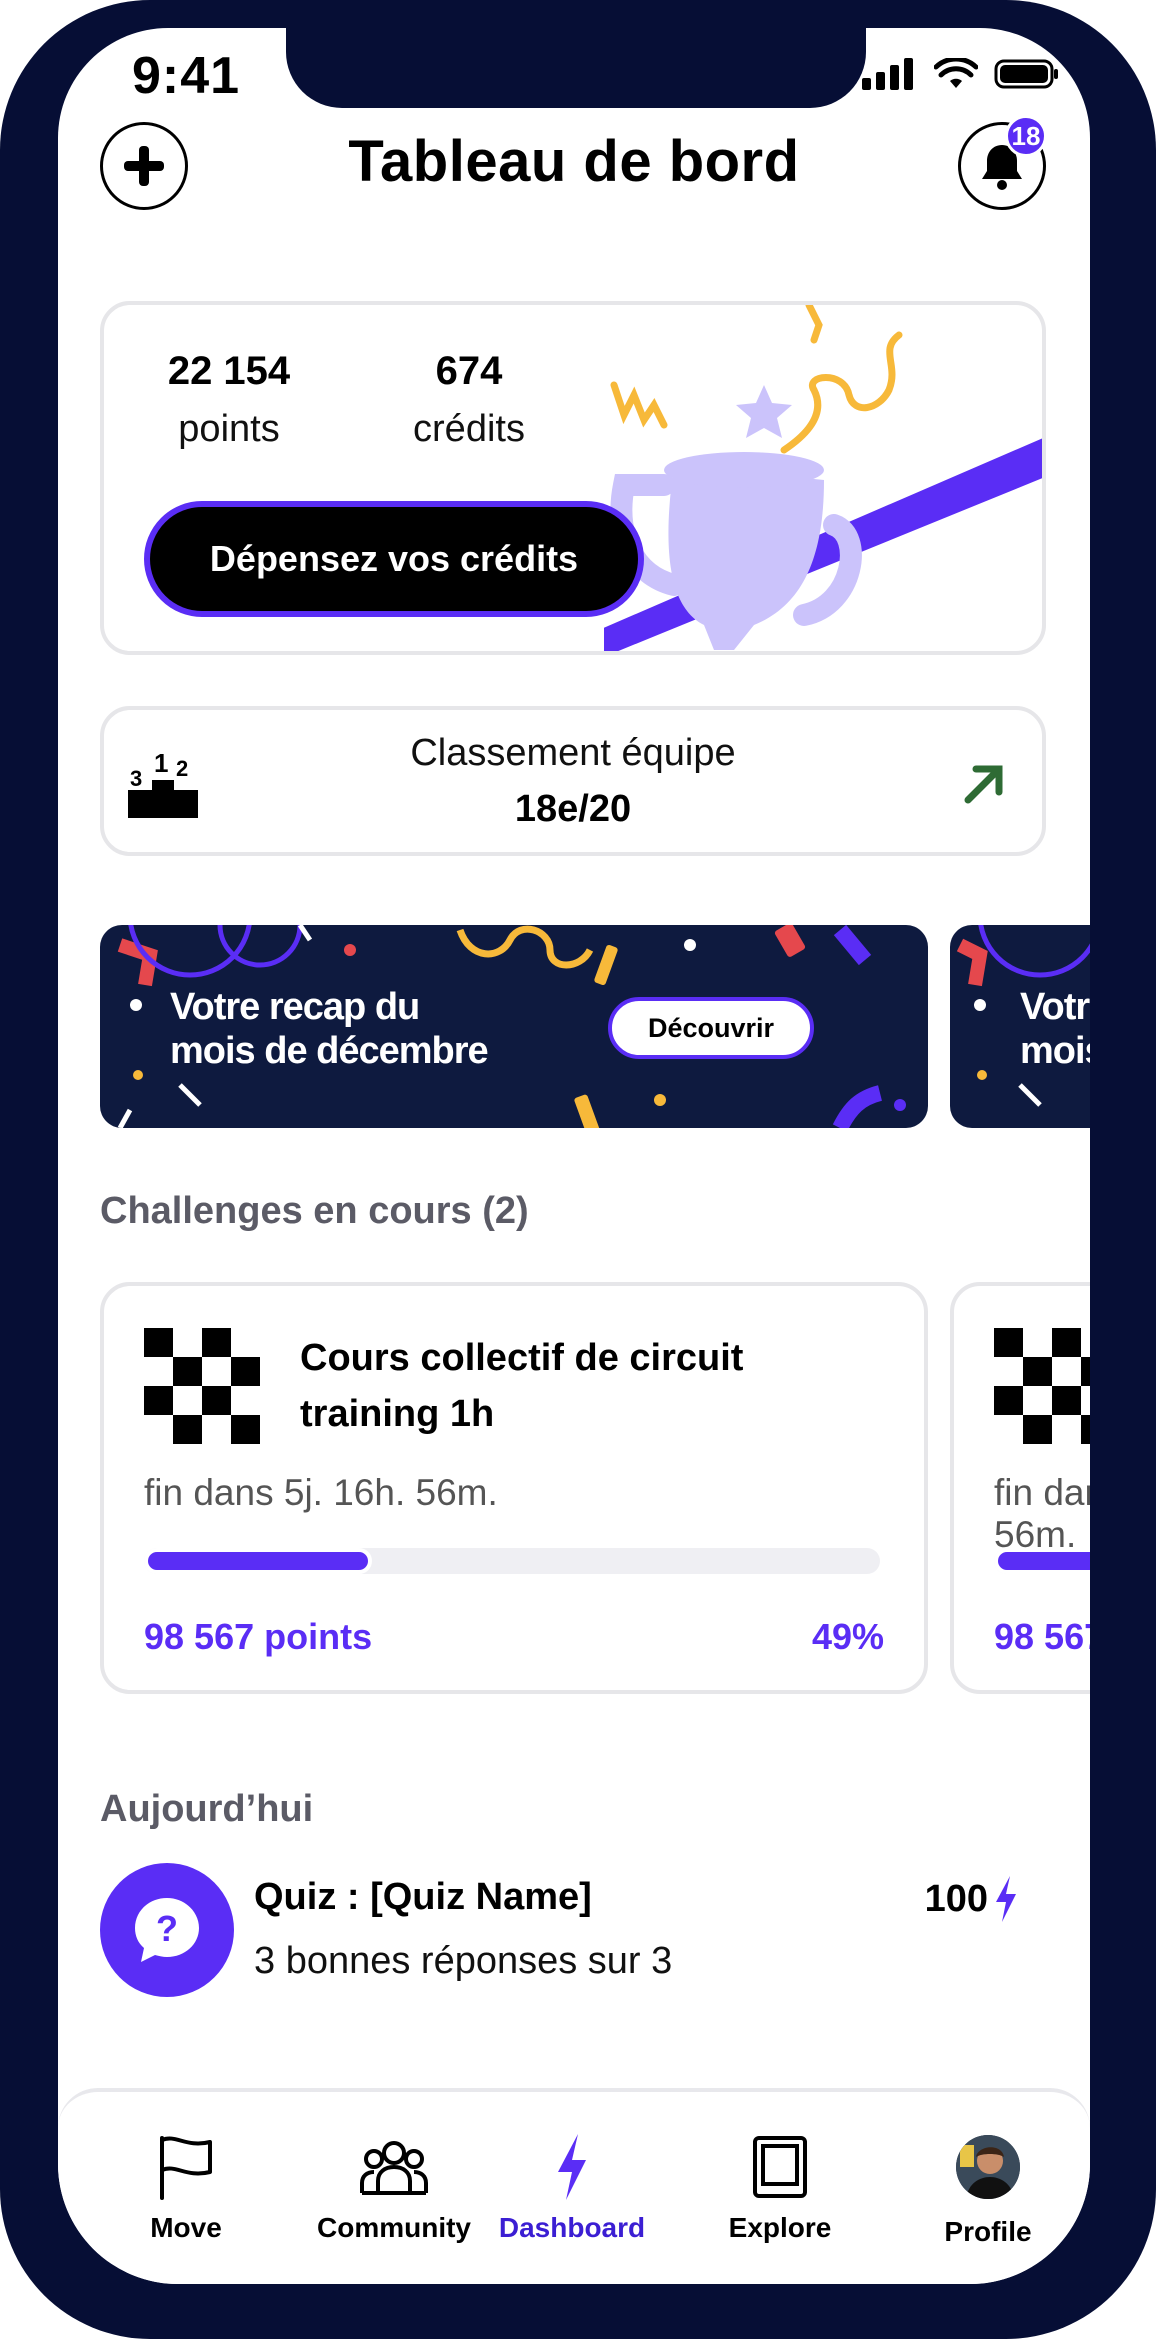 Image resolution: width=1156 pixels, height=2339 pixels. Describe the element at coordinates (887, 74) in the screenshot. I see `signal-icon` at that location.